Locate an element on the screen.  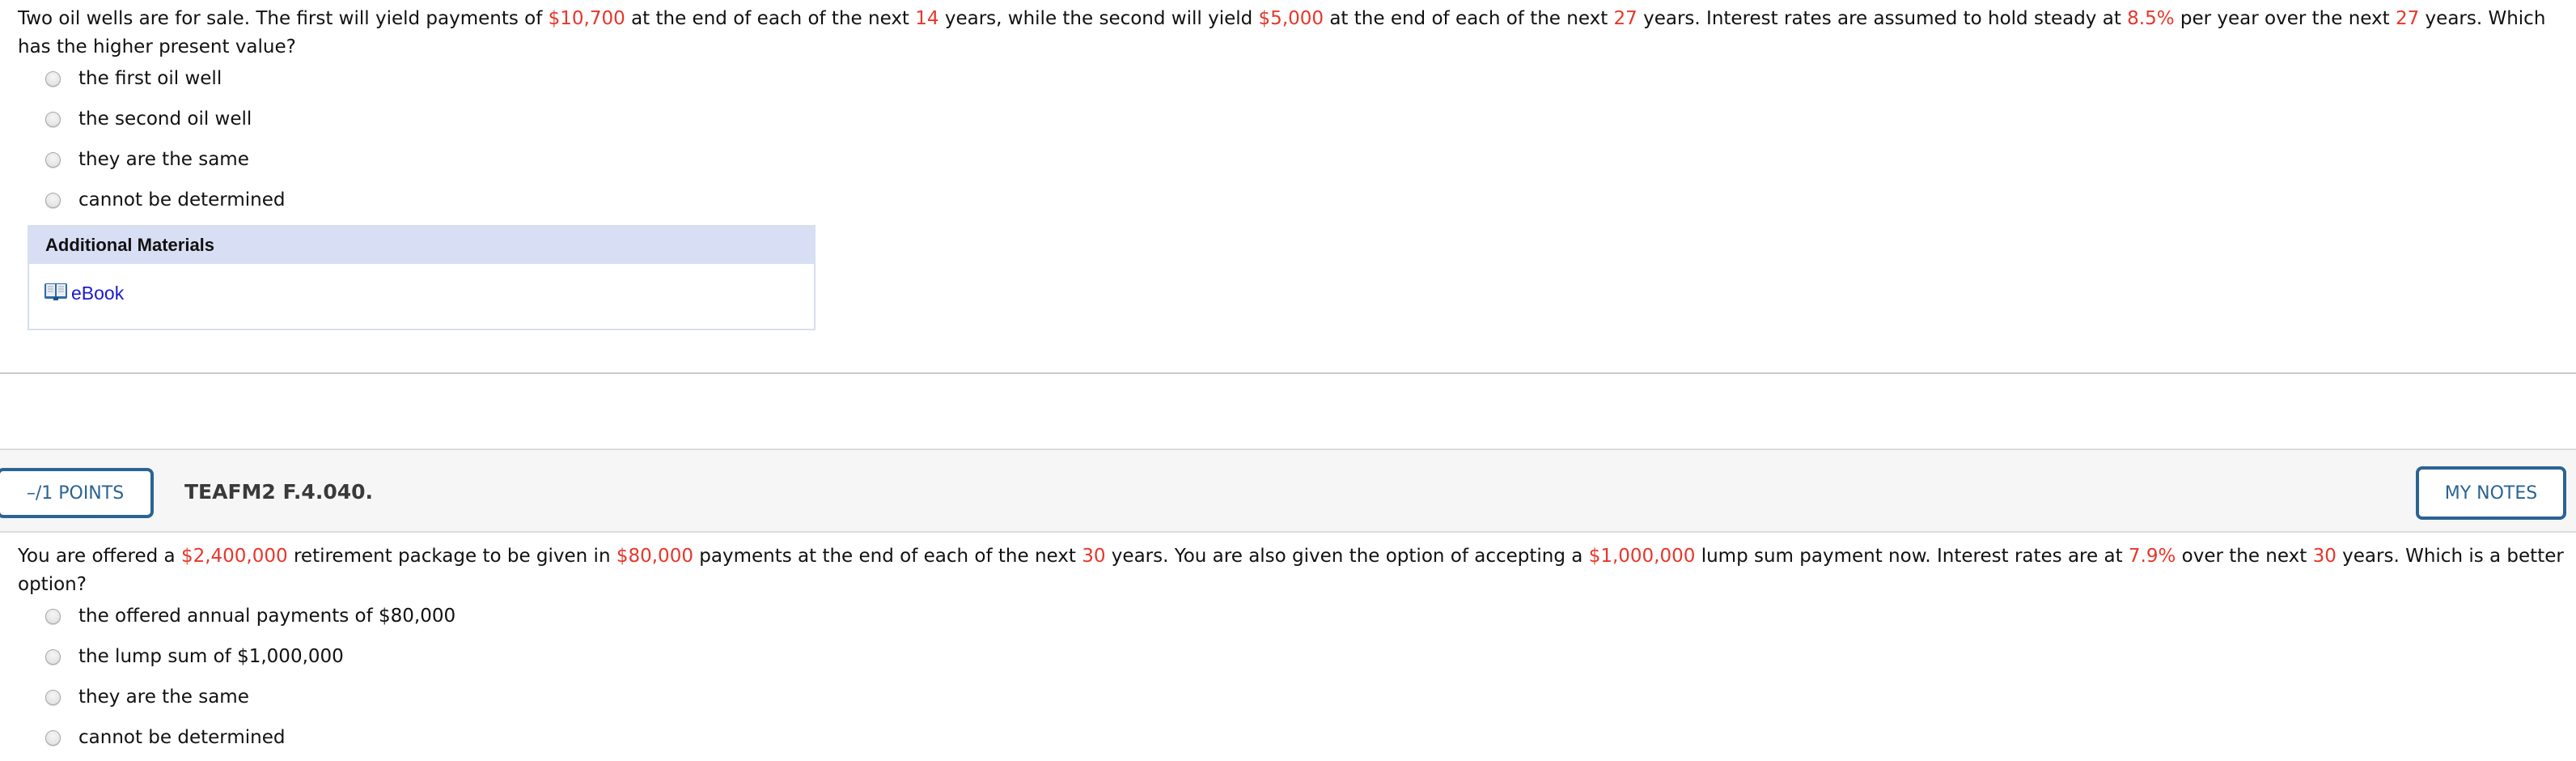
question-text-segment: per year over the next is located at coordinates (2285, 18).